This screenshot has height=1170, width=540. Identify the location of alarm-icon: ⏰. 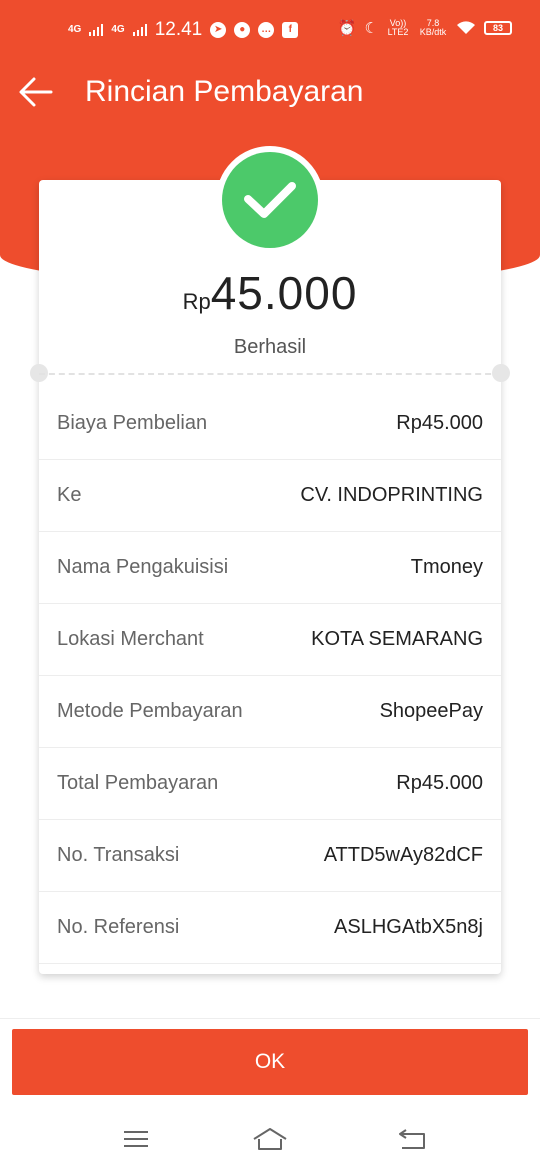
(347, 28).